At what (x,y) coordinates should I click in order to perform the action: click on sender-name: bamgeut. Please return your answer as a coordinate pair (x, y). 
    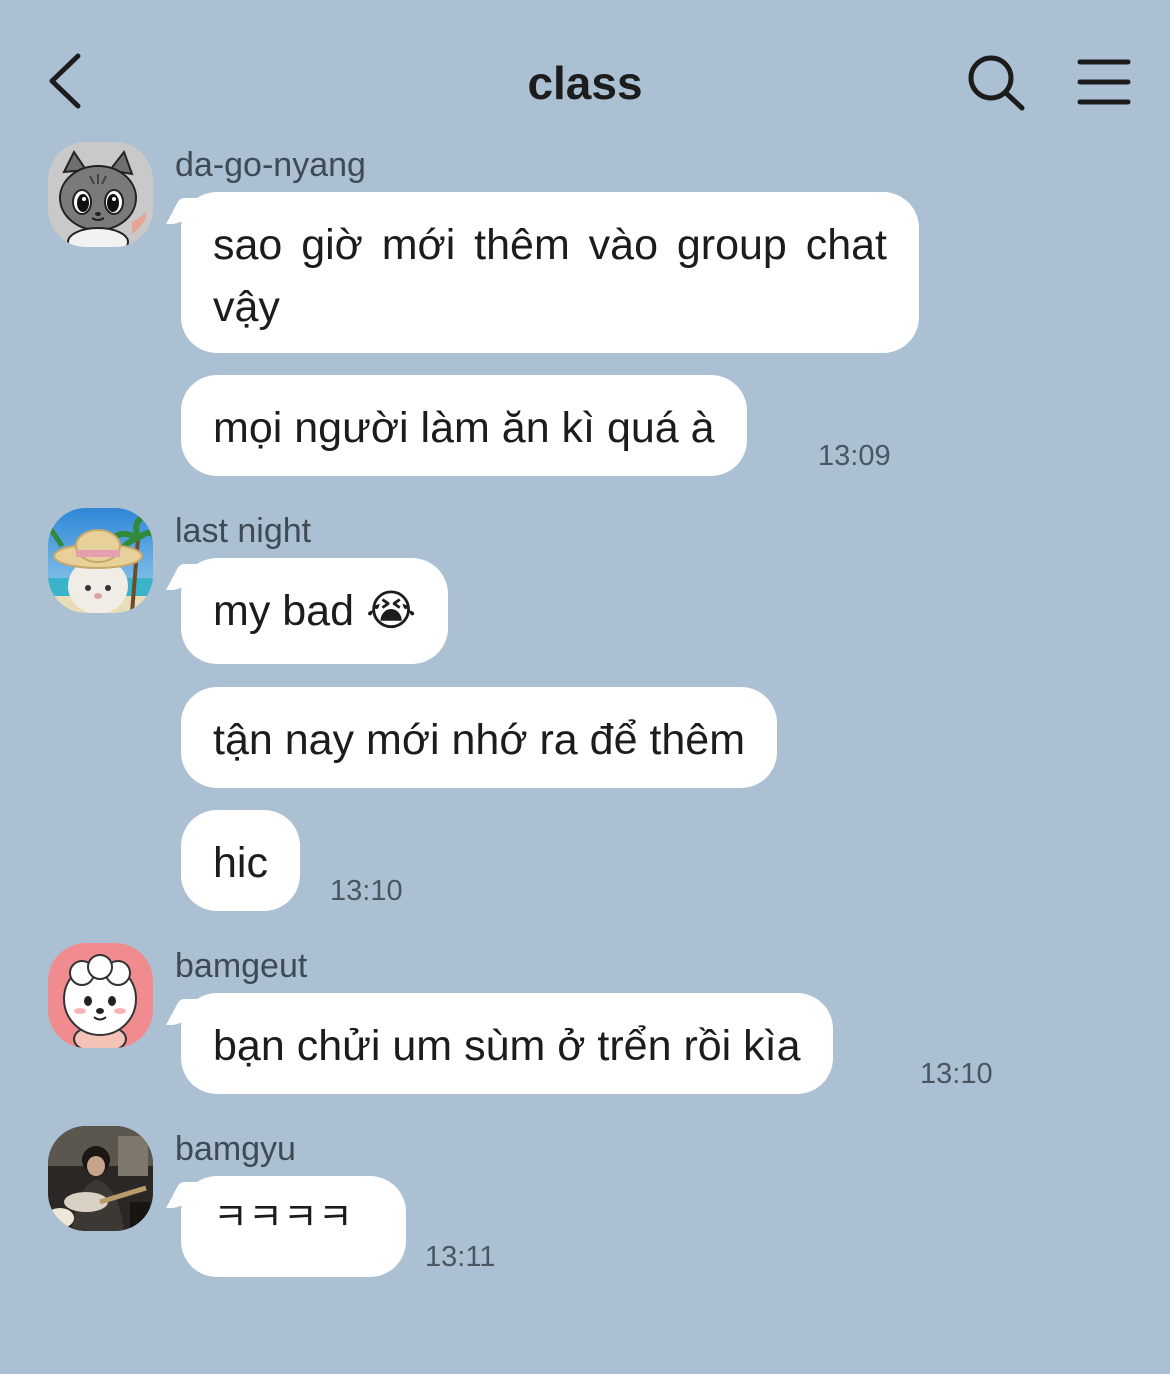
    Looking at the image, I should click on (241, 966).